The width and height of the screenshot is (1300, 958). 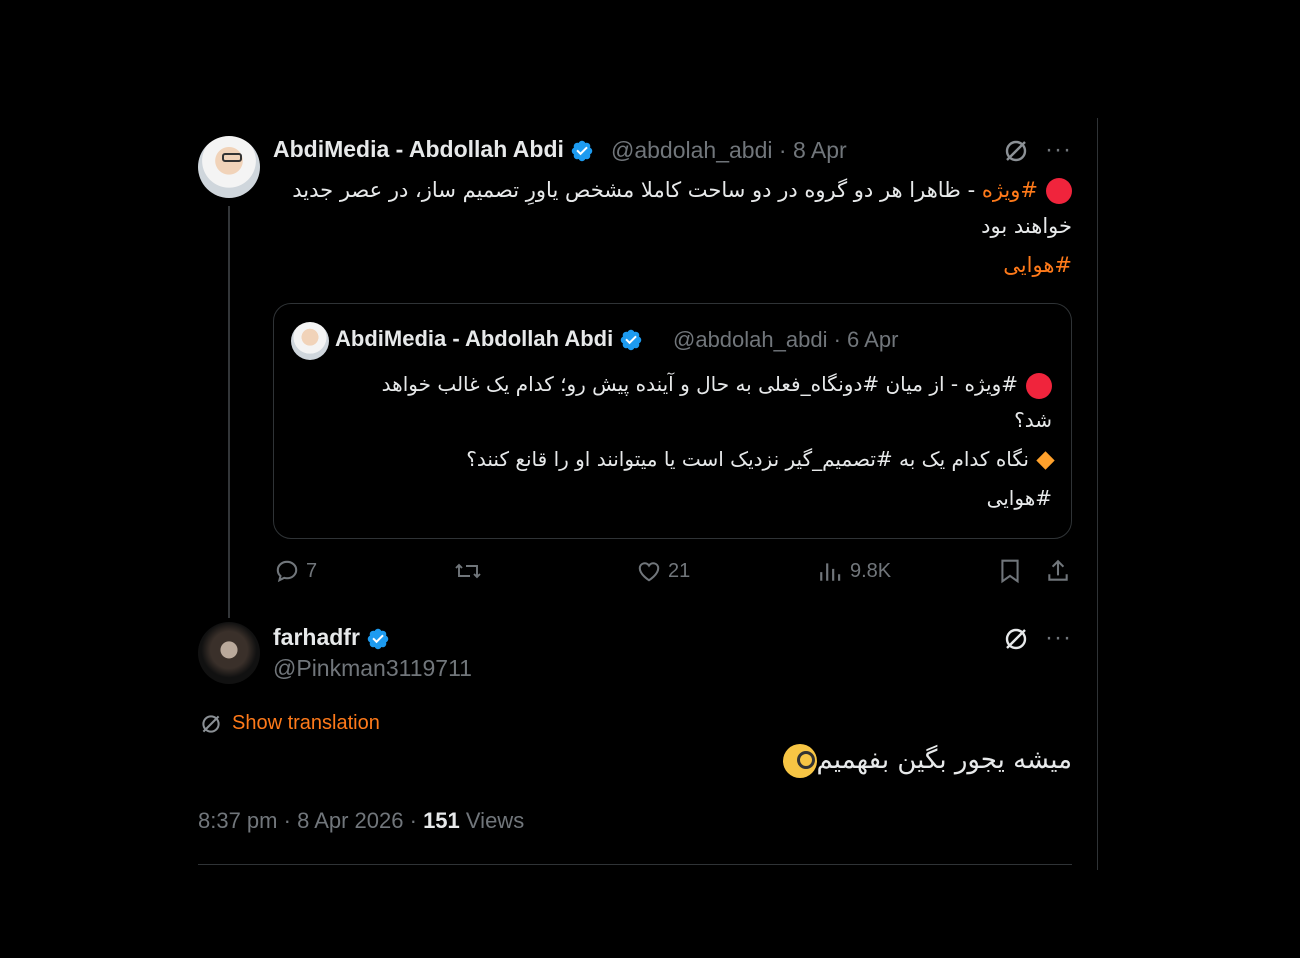 I want to click on show-translation-label: Show translation, so click(x=306, y=723).